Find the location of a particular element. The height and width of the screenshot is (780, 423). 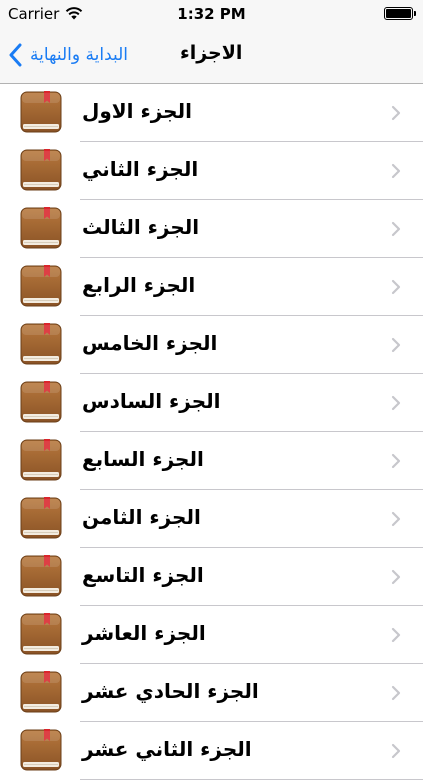

list-item-label: الجزء الرابع is located at coordinates (139, 285).